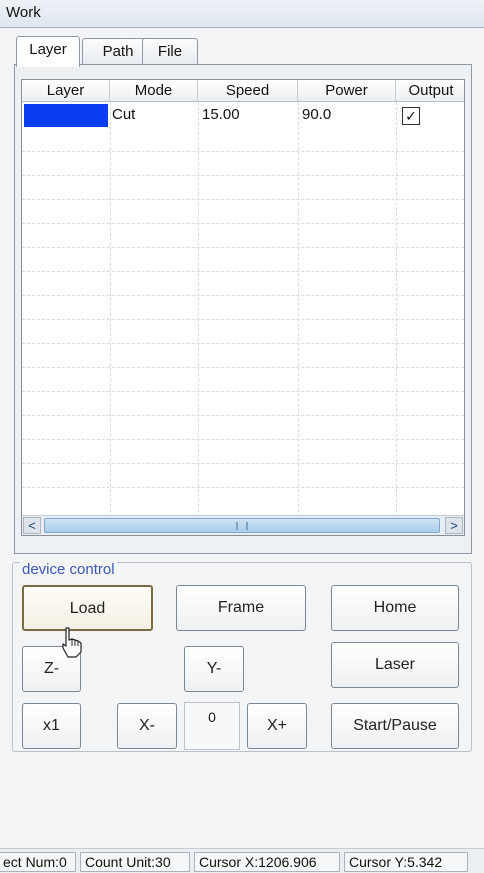  Describe the element at coordinates (454, 525) in the screenshot. I see `scroll-right-icon: >` at that location.